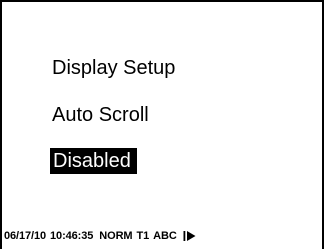  What do you see at coordinates (25, 236) in the screenshot?
I see `status-date: 06/17/10` at bounding box center [25, 236].